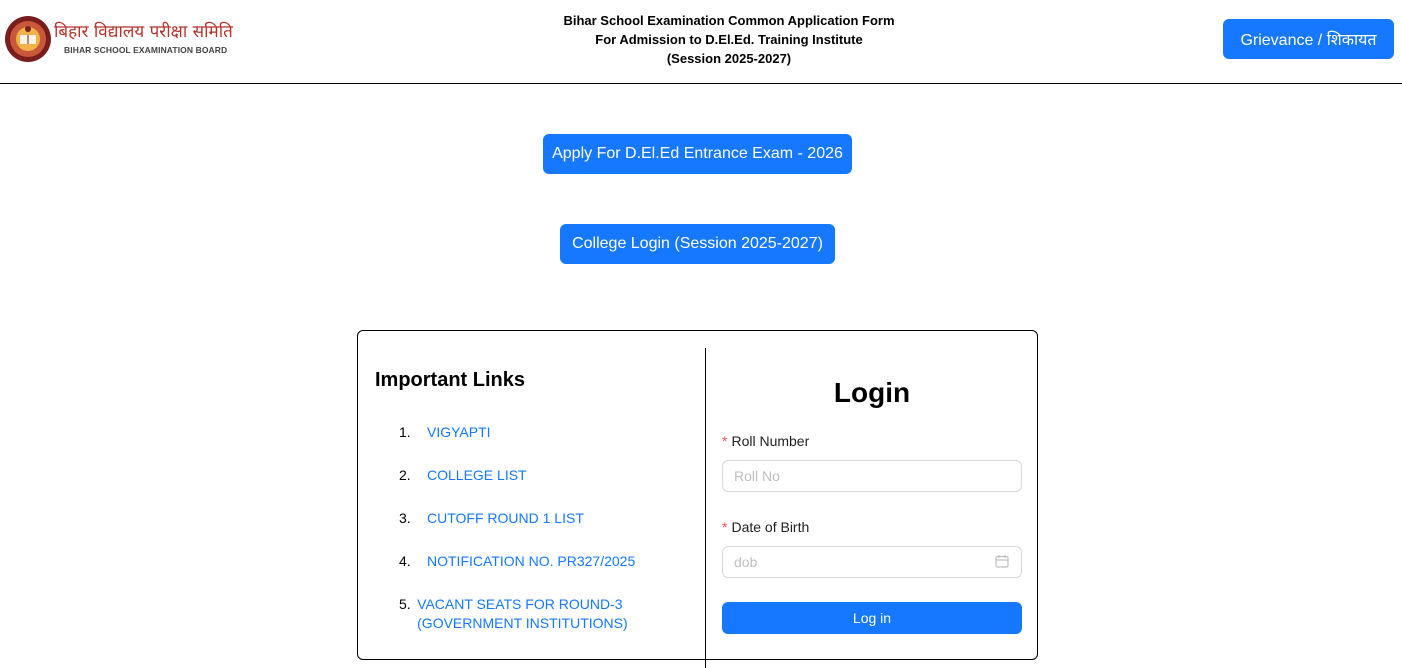  I want to click on title-line-3: (Session 2025-2027), so click(729, 58).